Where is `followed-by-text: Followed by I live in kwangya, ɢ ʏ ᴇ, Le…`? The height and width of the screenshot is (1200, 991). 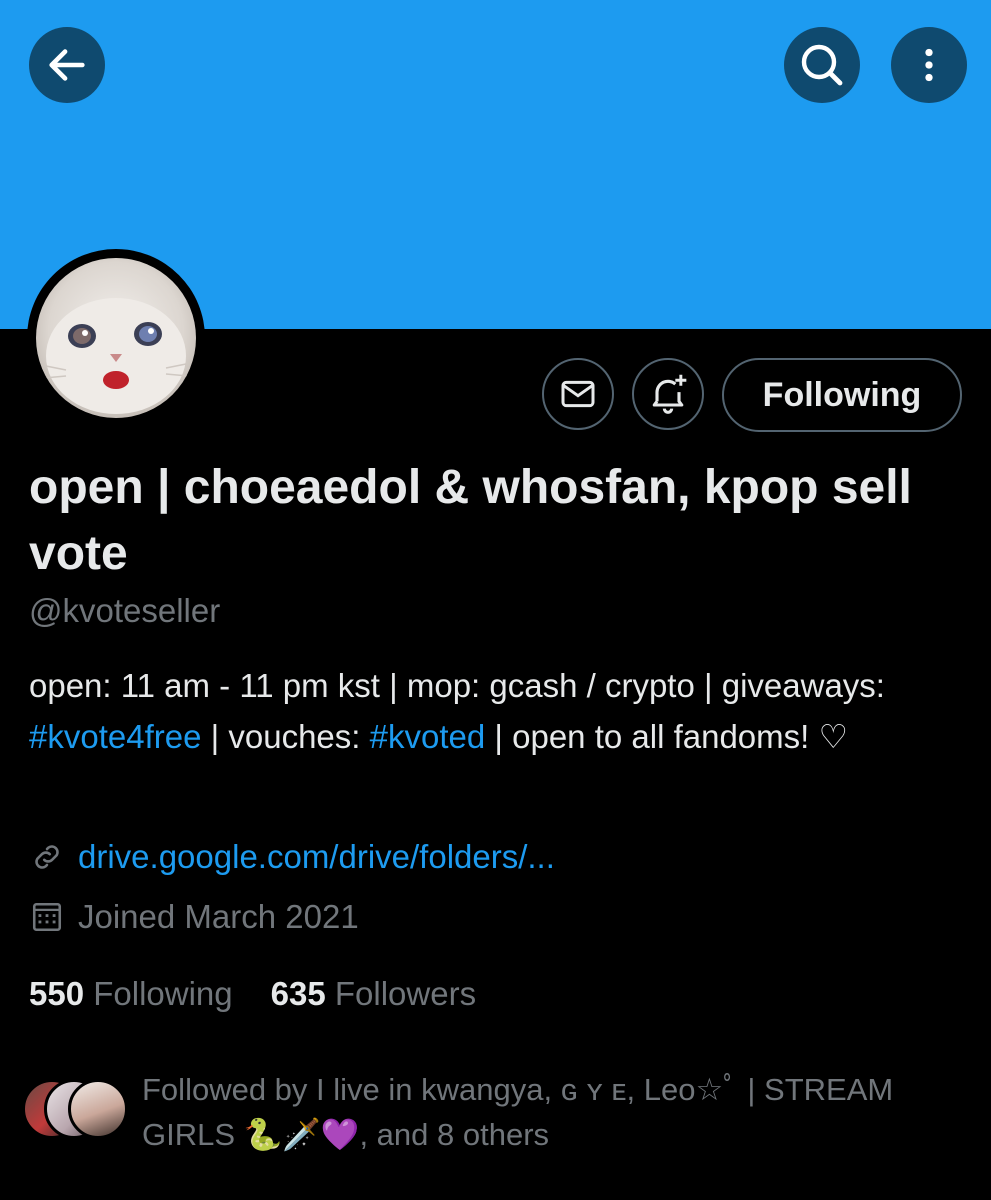
followed-by-text: Followed by I live in kwangya, ɢ ʏ ᴇ, Le… is located at coordinates (552, 1112).